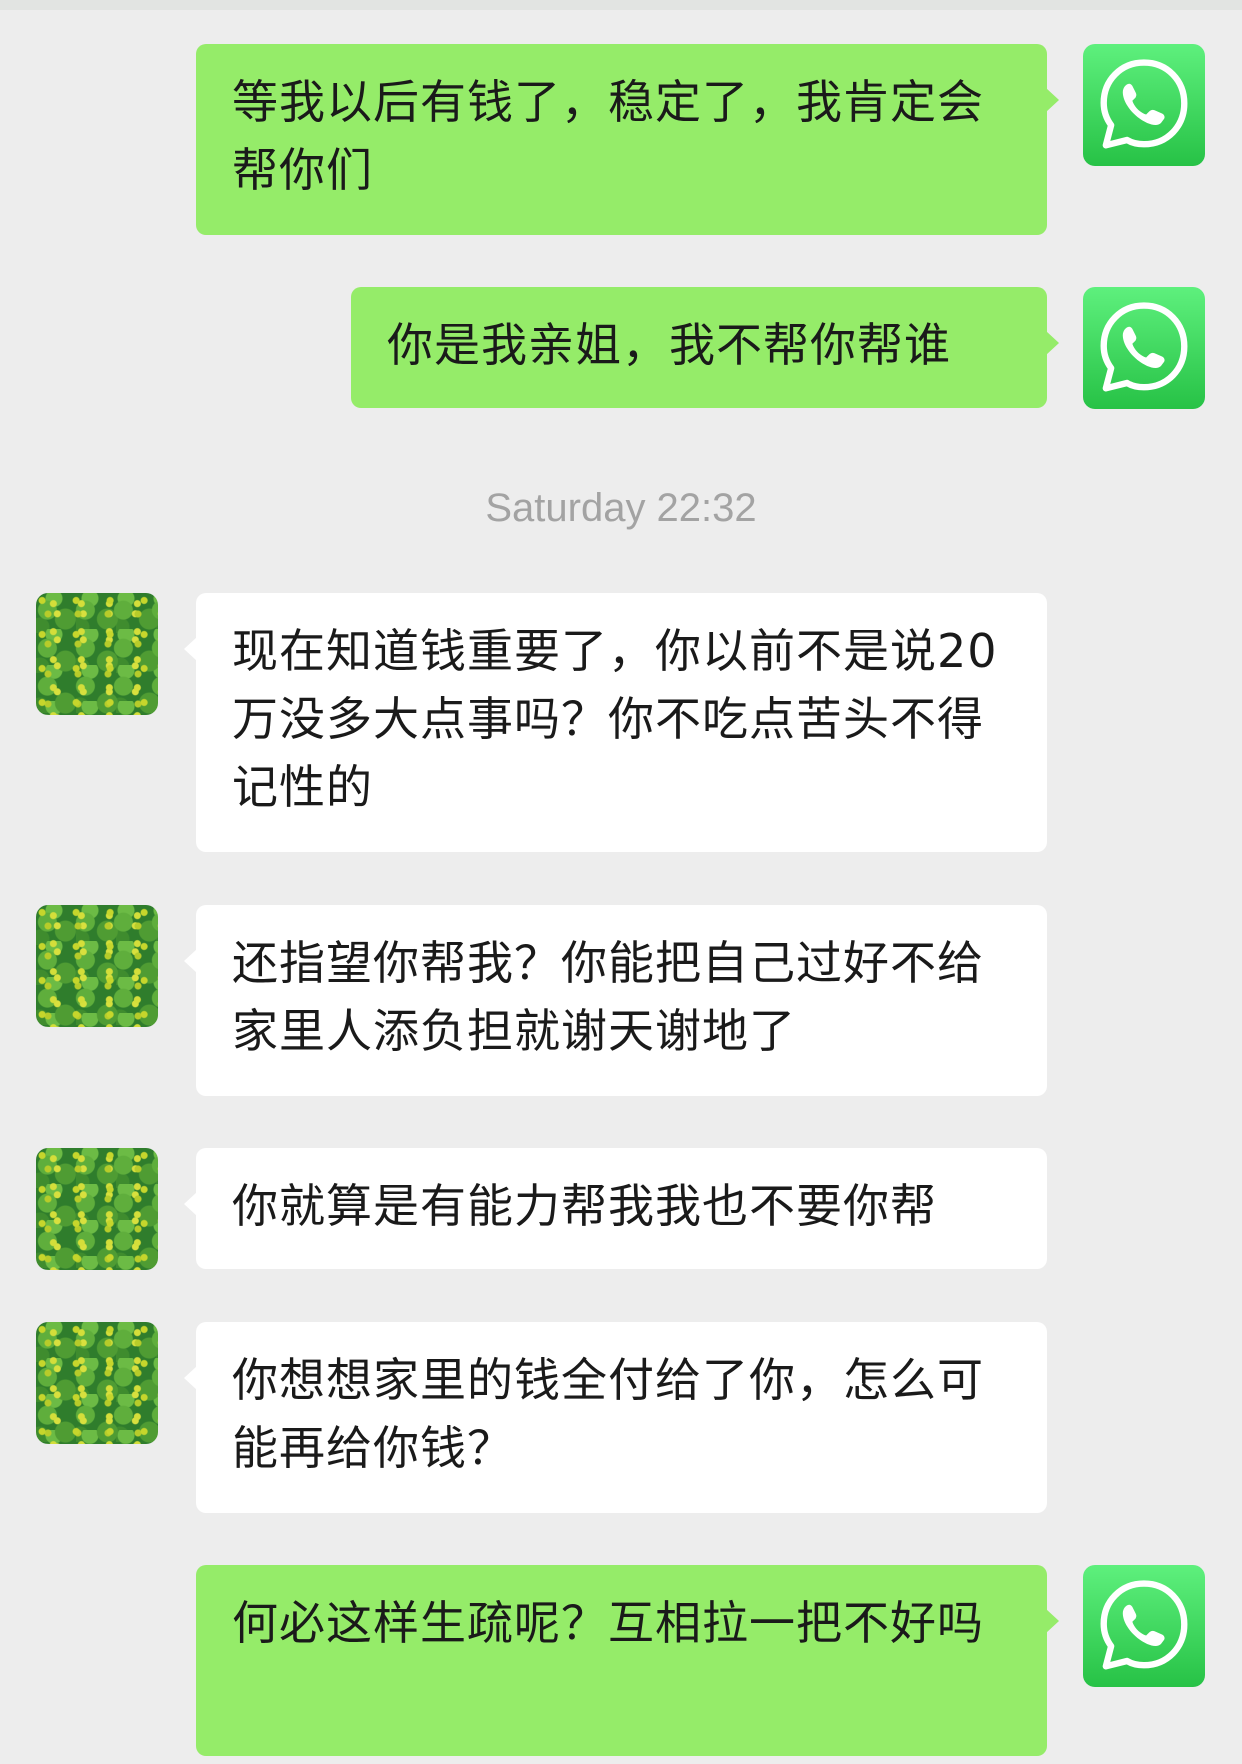  What do you see at coordinates (705, 347) in the screenshot?
I see `message-bubble: 你是我亲姐，我不帮你帮谁` at bounding box center [705, 347].